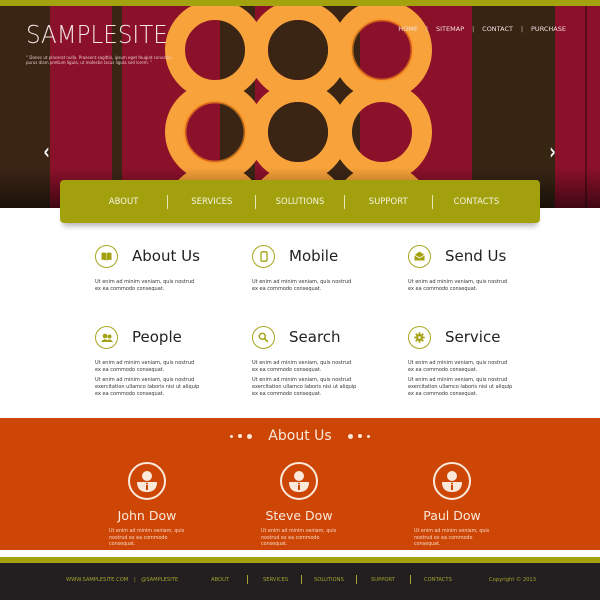  Describe the element at coordinates (476, 202) in the screenshot. I see `main-nav-contacts: CONTACTS` at that location.